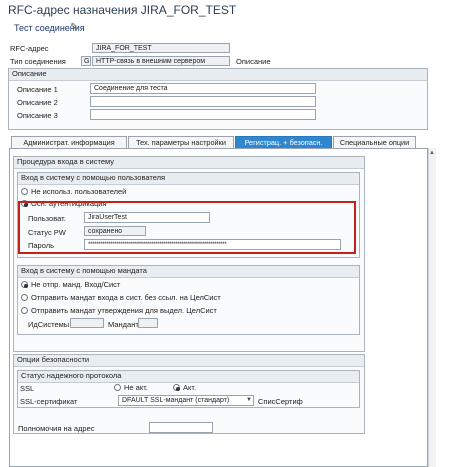 The height and width of the screenshot is (467, 474). What do you see at coordinates (56, 428) in the screenshot?
I see `authority-label: Полномочия на адрес` at bounding box center [56, 428].